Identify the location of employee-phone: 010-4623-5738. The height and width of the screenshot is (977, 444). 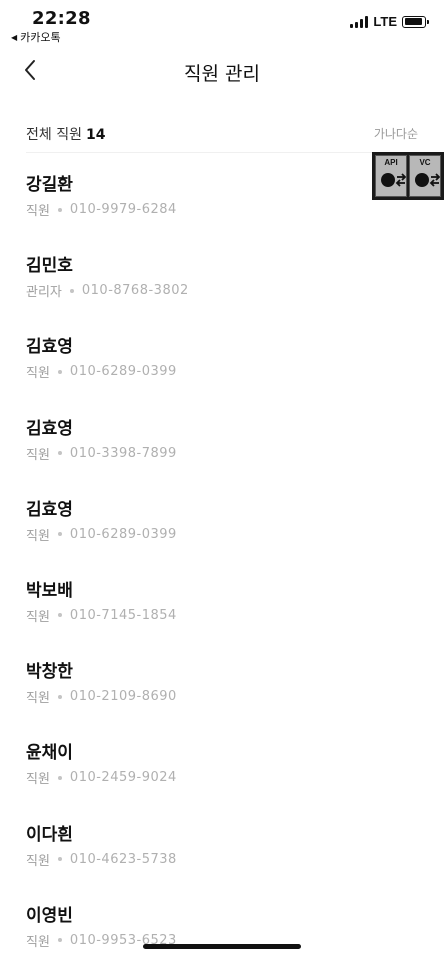
(123, 859).